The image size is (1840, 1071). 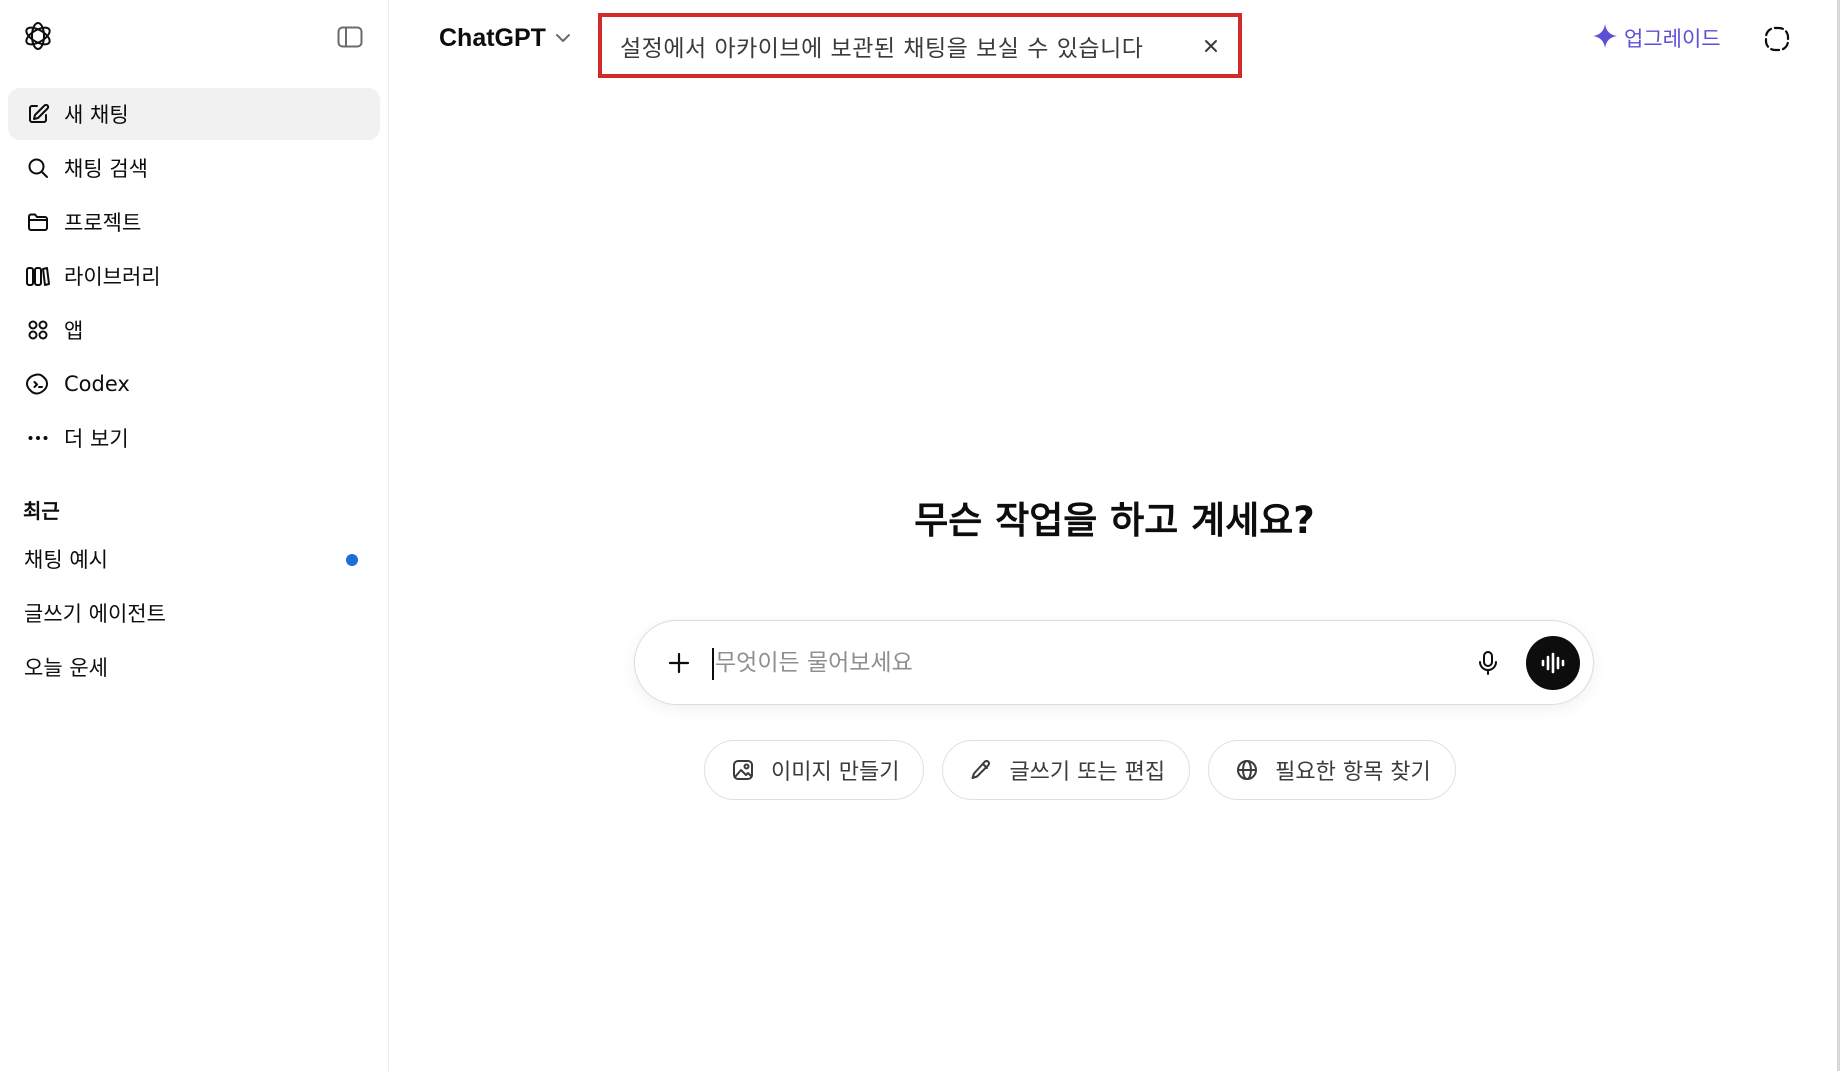 I want to click on chip-find-info: 필요한 항목 찾기, so click(x=1332, y=770).